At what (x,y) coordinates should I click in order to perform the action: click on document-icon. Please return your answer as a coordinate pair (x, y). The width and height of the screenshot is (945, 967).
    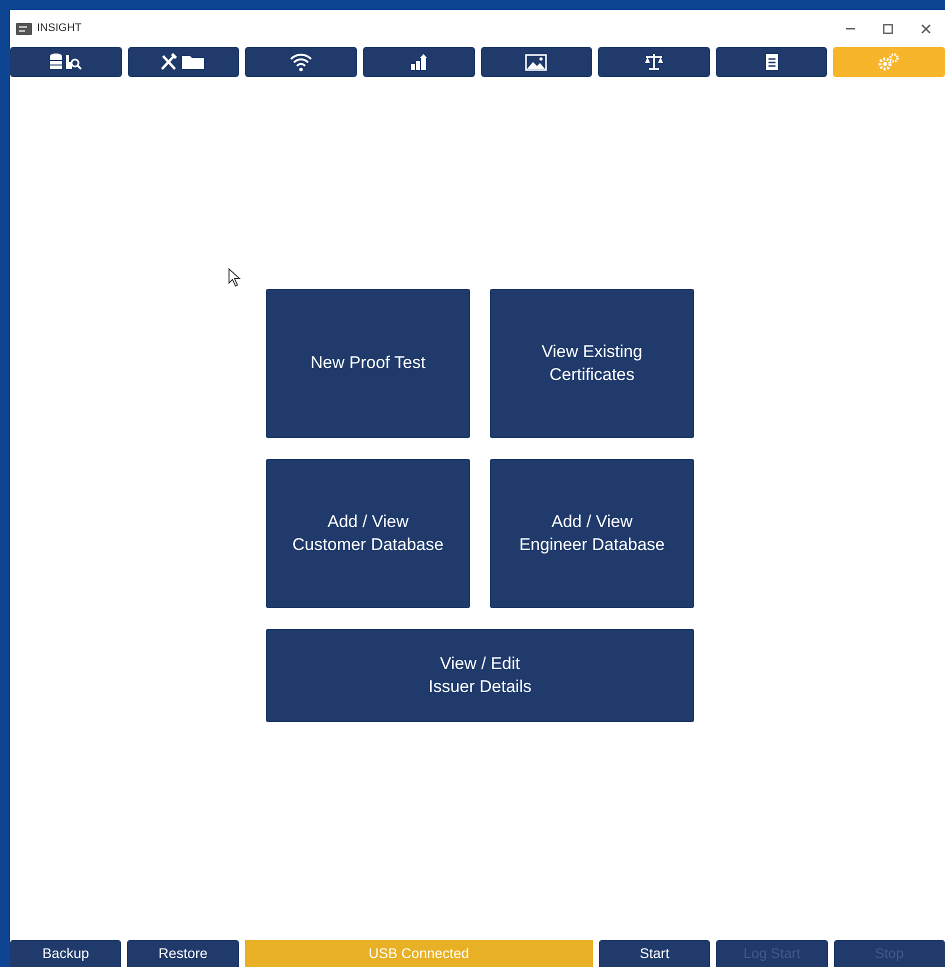
    Looking at the image, I should click on (771, 62).